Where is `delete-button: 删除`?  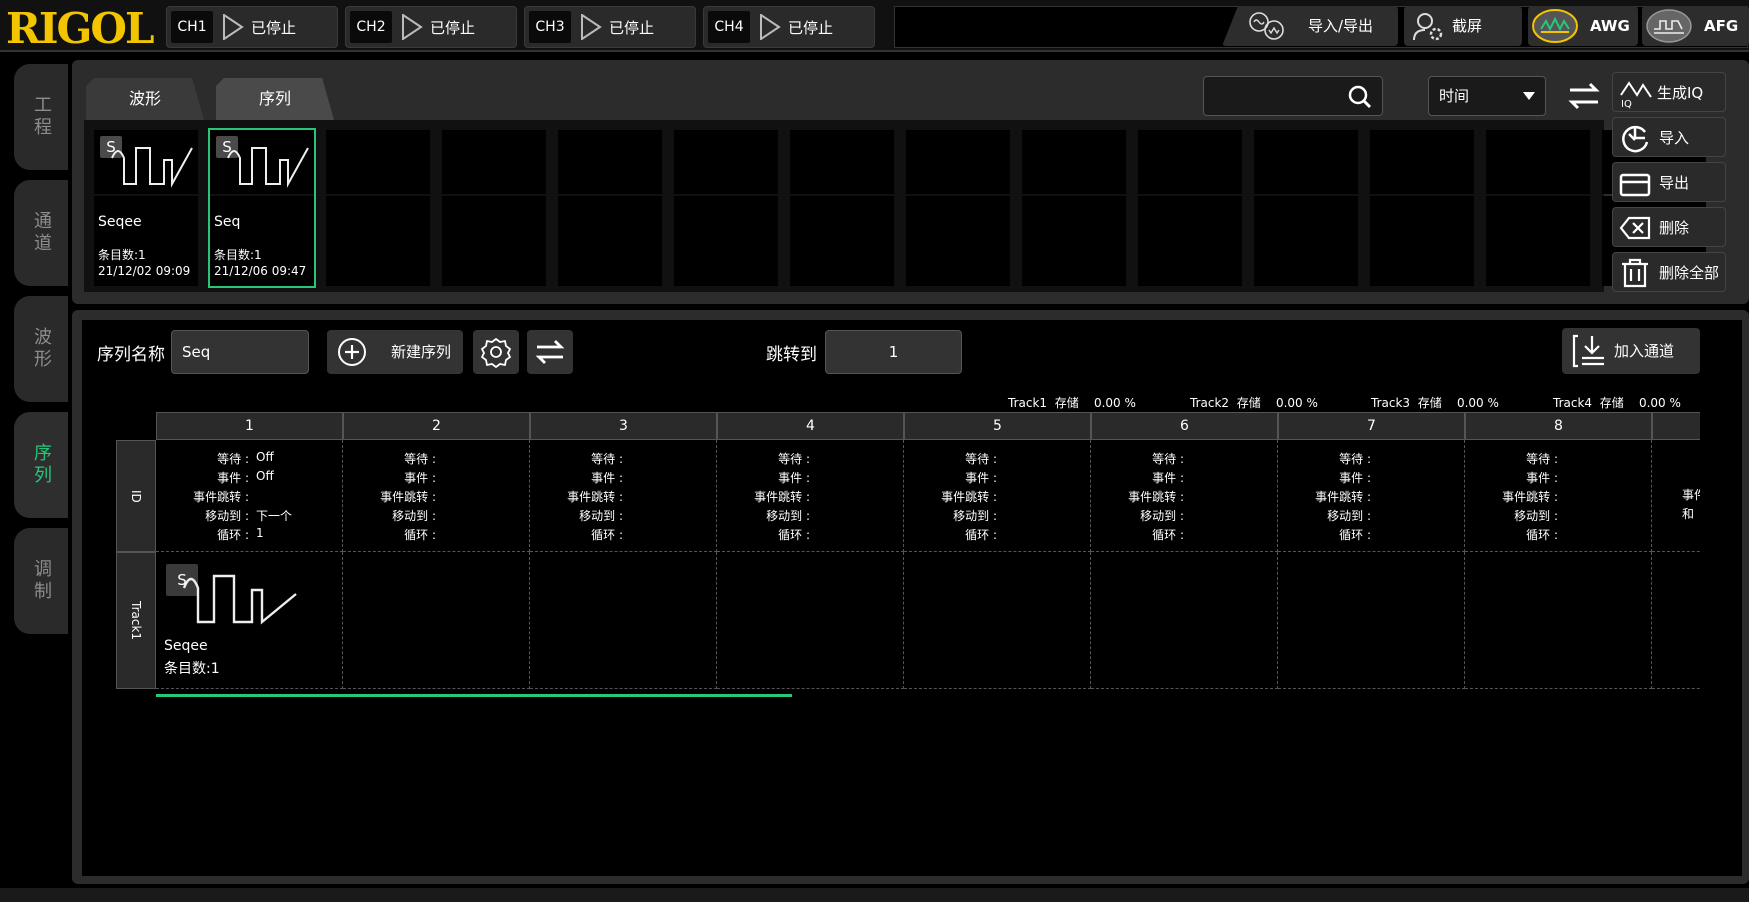 delete-button: 删除 is located at coordinates (1669, 227).